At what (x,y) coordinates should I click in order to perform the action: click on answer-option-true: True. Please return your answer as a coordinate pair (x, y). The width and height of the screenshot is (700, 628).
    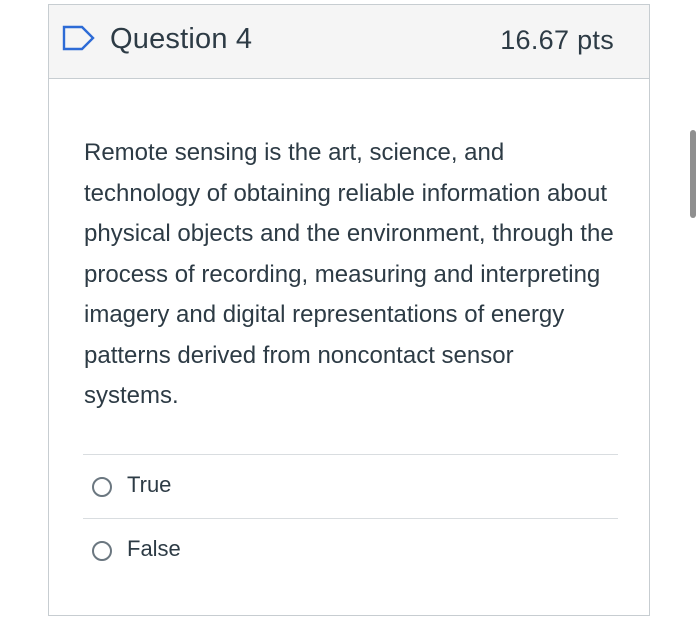
    Looking at the image, I should click on (350, 486).